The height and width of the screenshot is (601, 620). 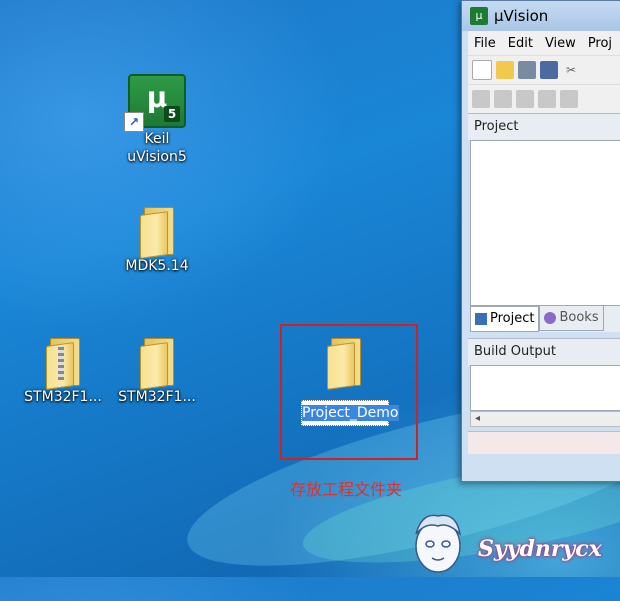 What do you see at coordinates (521, 16) in the screenshot?
I see `window-title: µVision` at bounding box center [521, 16].